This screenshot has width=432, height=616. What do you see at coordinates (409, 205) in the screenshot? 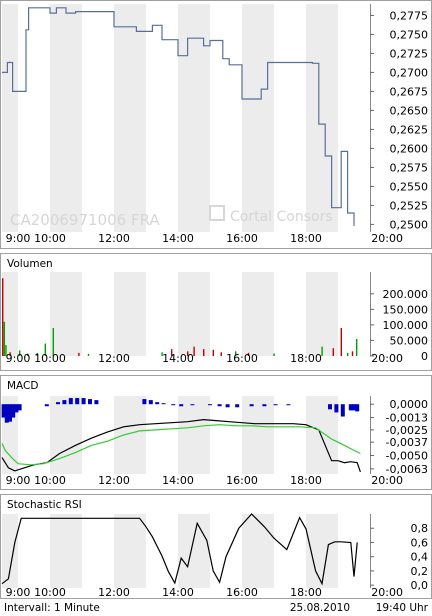
I see `y-tick-label: 0,2525` at bounding box center [409, 205].